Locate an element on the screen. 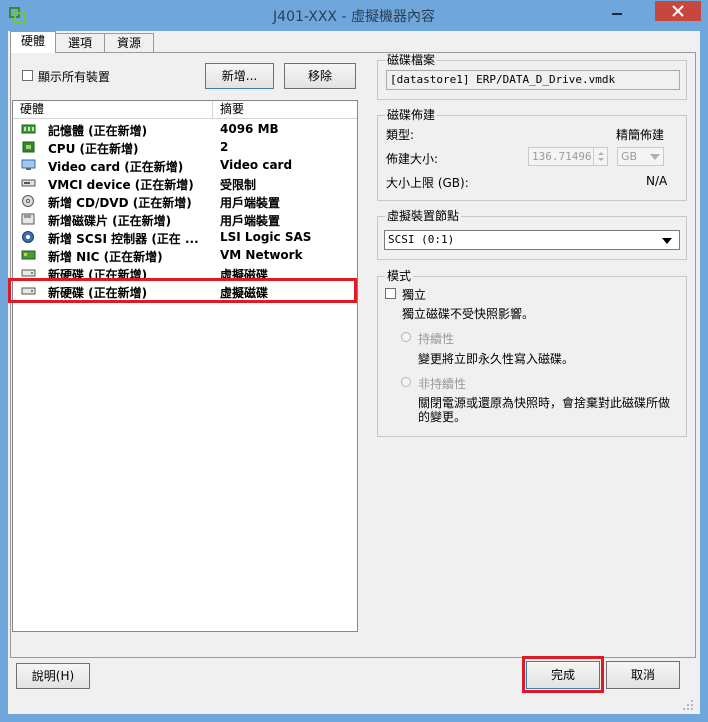 The height and width of the screenshot is (722, 708). resize-grip-icon is located at coordinates (688, 705).